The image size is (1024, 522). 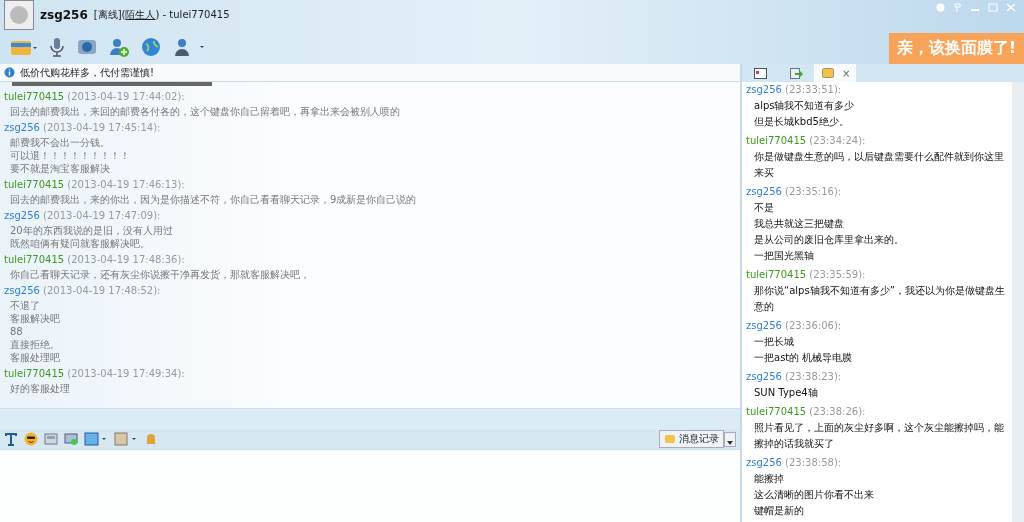 I want to click on contact-name: zsg256, so click(x=64, y=15).